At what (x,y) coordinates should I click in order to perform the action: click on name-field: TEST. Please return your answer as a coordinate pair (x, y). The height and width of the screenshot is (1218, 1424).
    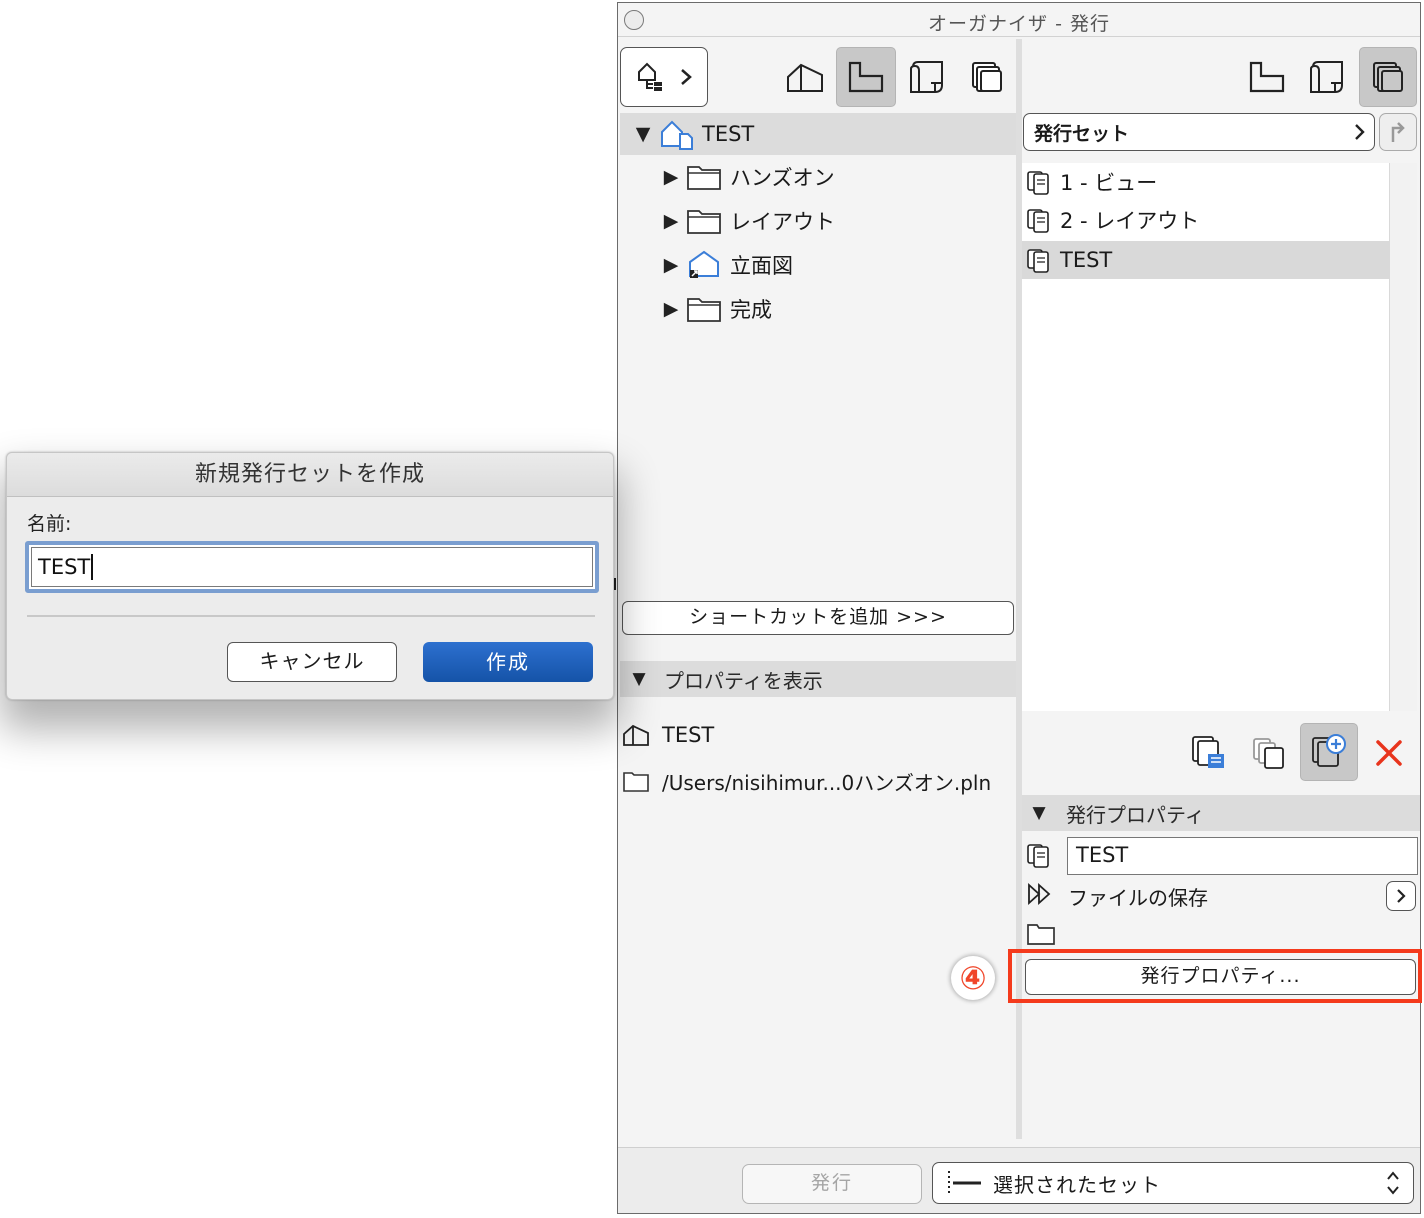
    Looking at the image, I should click on (312, 567).